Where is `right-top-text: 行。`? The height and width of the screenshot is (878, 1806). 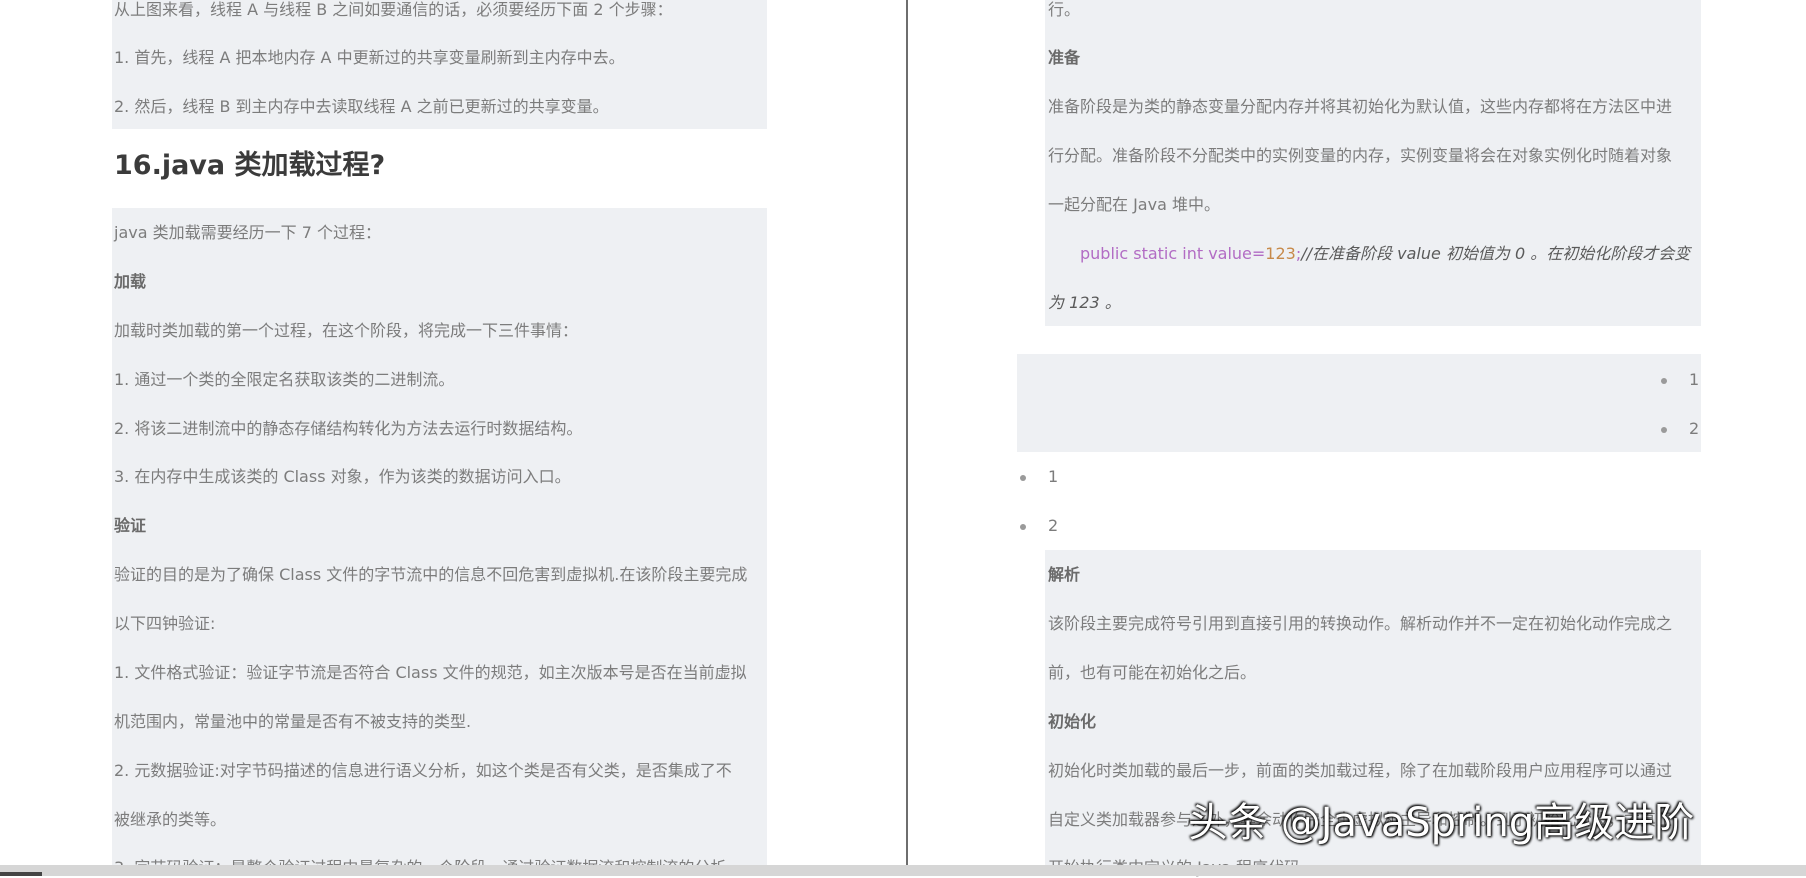
right-top-text: 行。 is located at coordinates (1064, 9).